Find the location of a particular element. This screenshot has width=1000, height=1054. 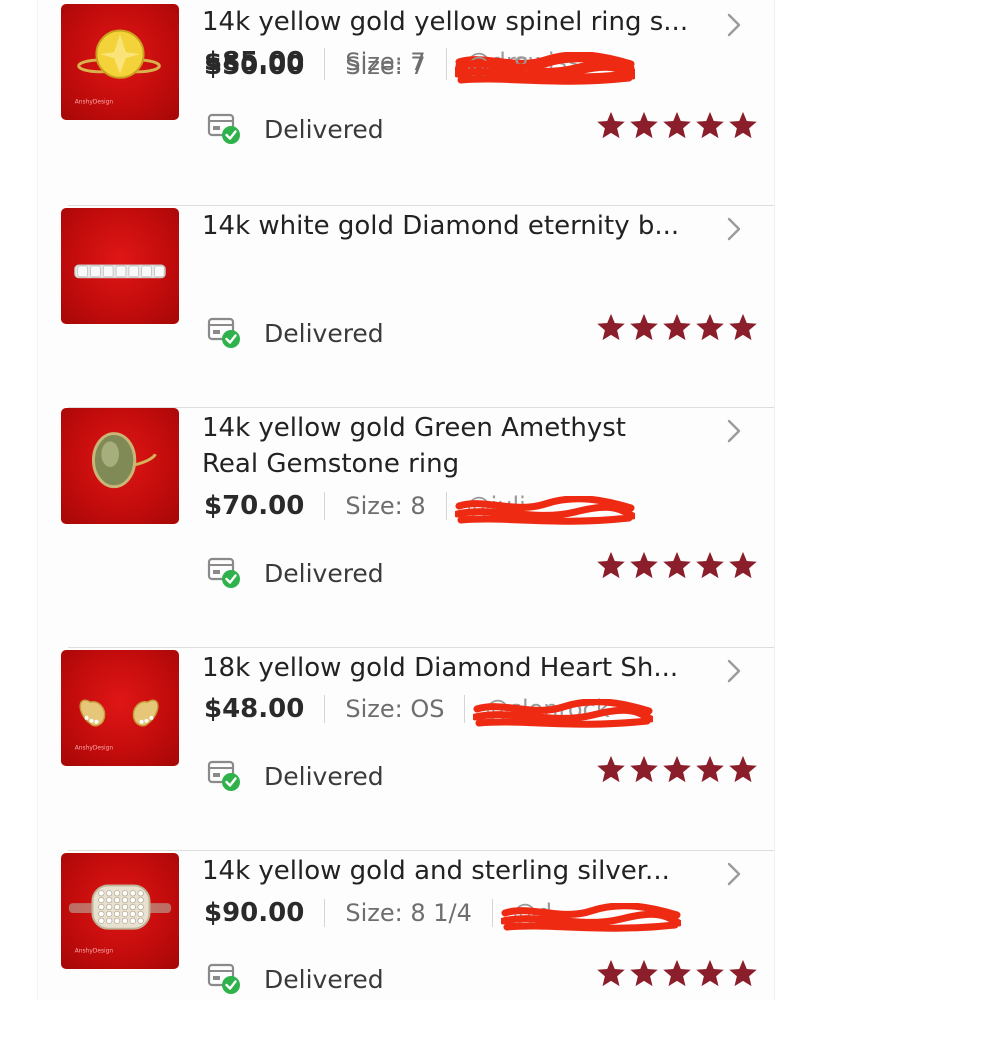

price: $70.00 is located at coordinates (254, 506).